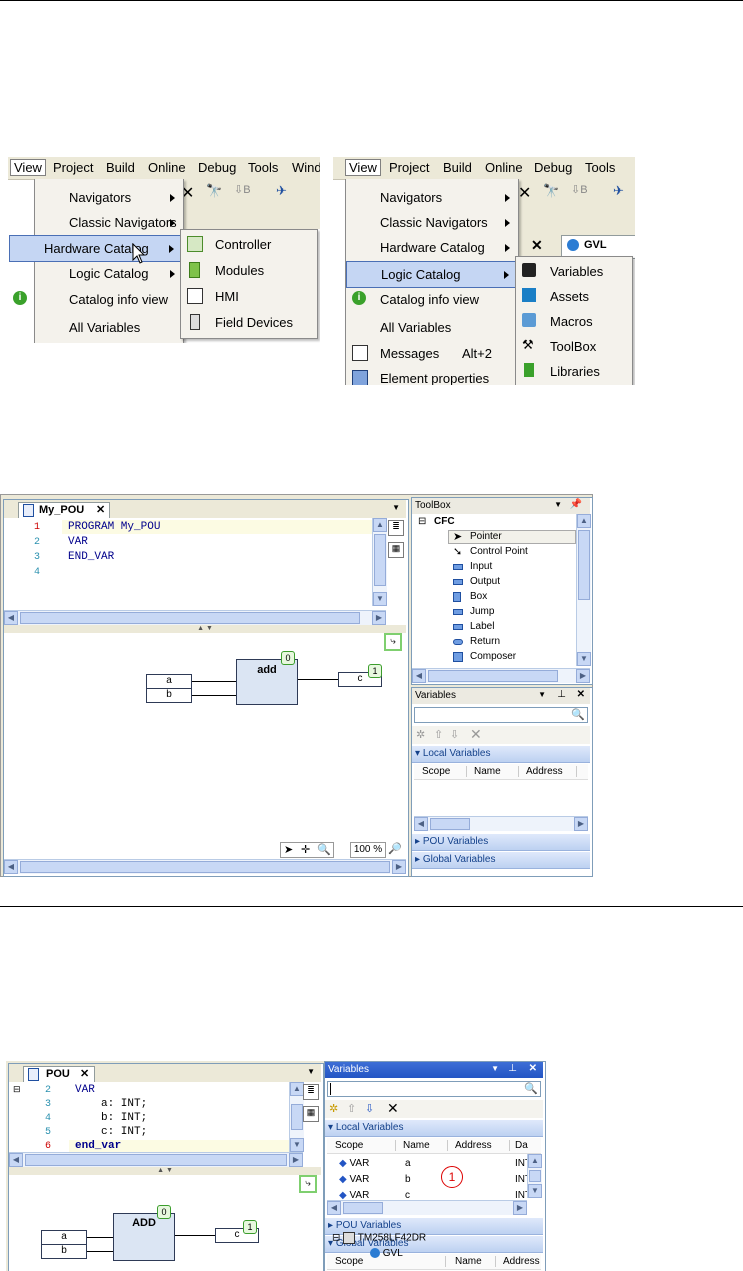 This screenshot has height=1271, width=743. I want to click on search-icon: 🔍, so click(578, 714).